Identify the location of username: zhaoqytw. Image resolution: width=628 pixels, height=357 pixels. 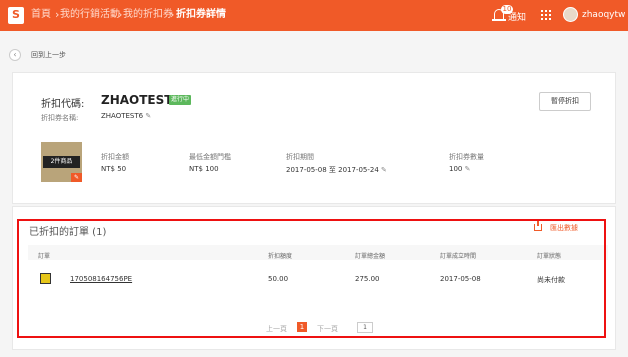
(603, 15).